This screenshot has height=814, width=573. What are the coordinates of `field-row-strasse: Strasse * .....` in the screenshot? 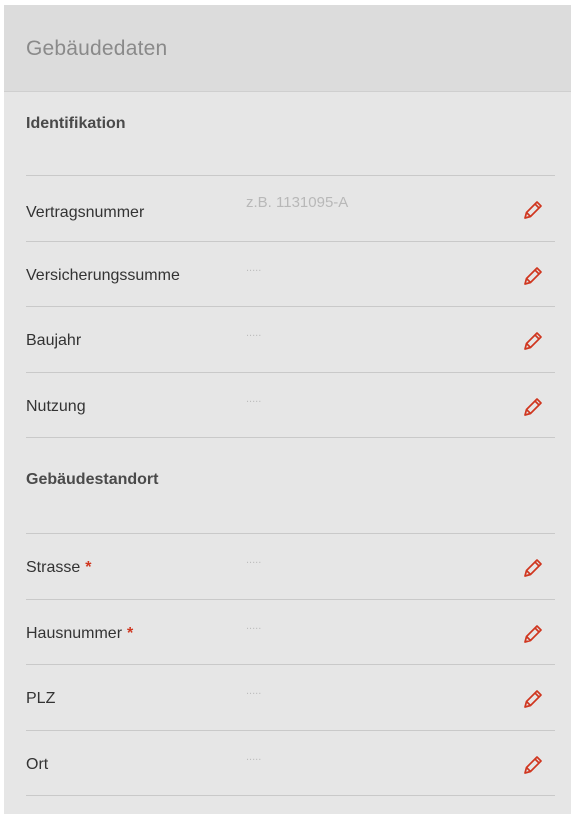 It's located at (290, 565).